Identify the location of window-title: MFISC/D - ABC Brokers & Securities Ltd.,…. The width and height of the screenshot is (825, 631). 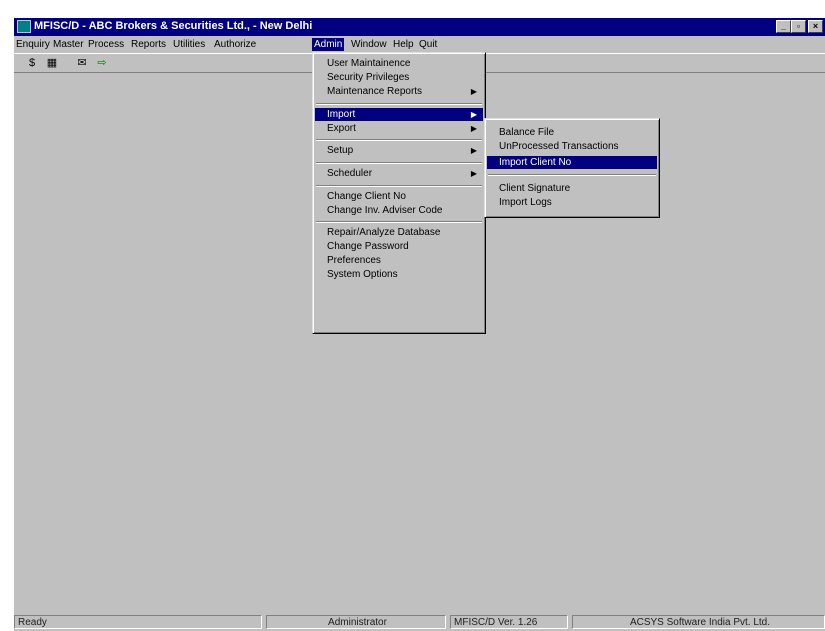
(173, 26).